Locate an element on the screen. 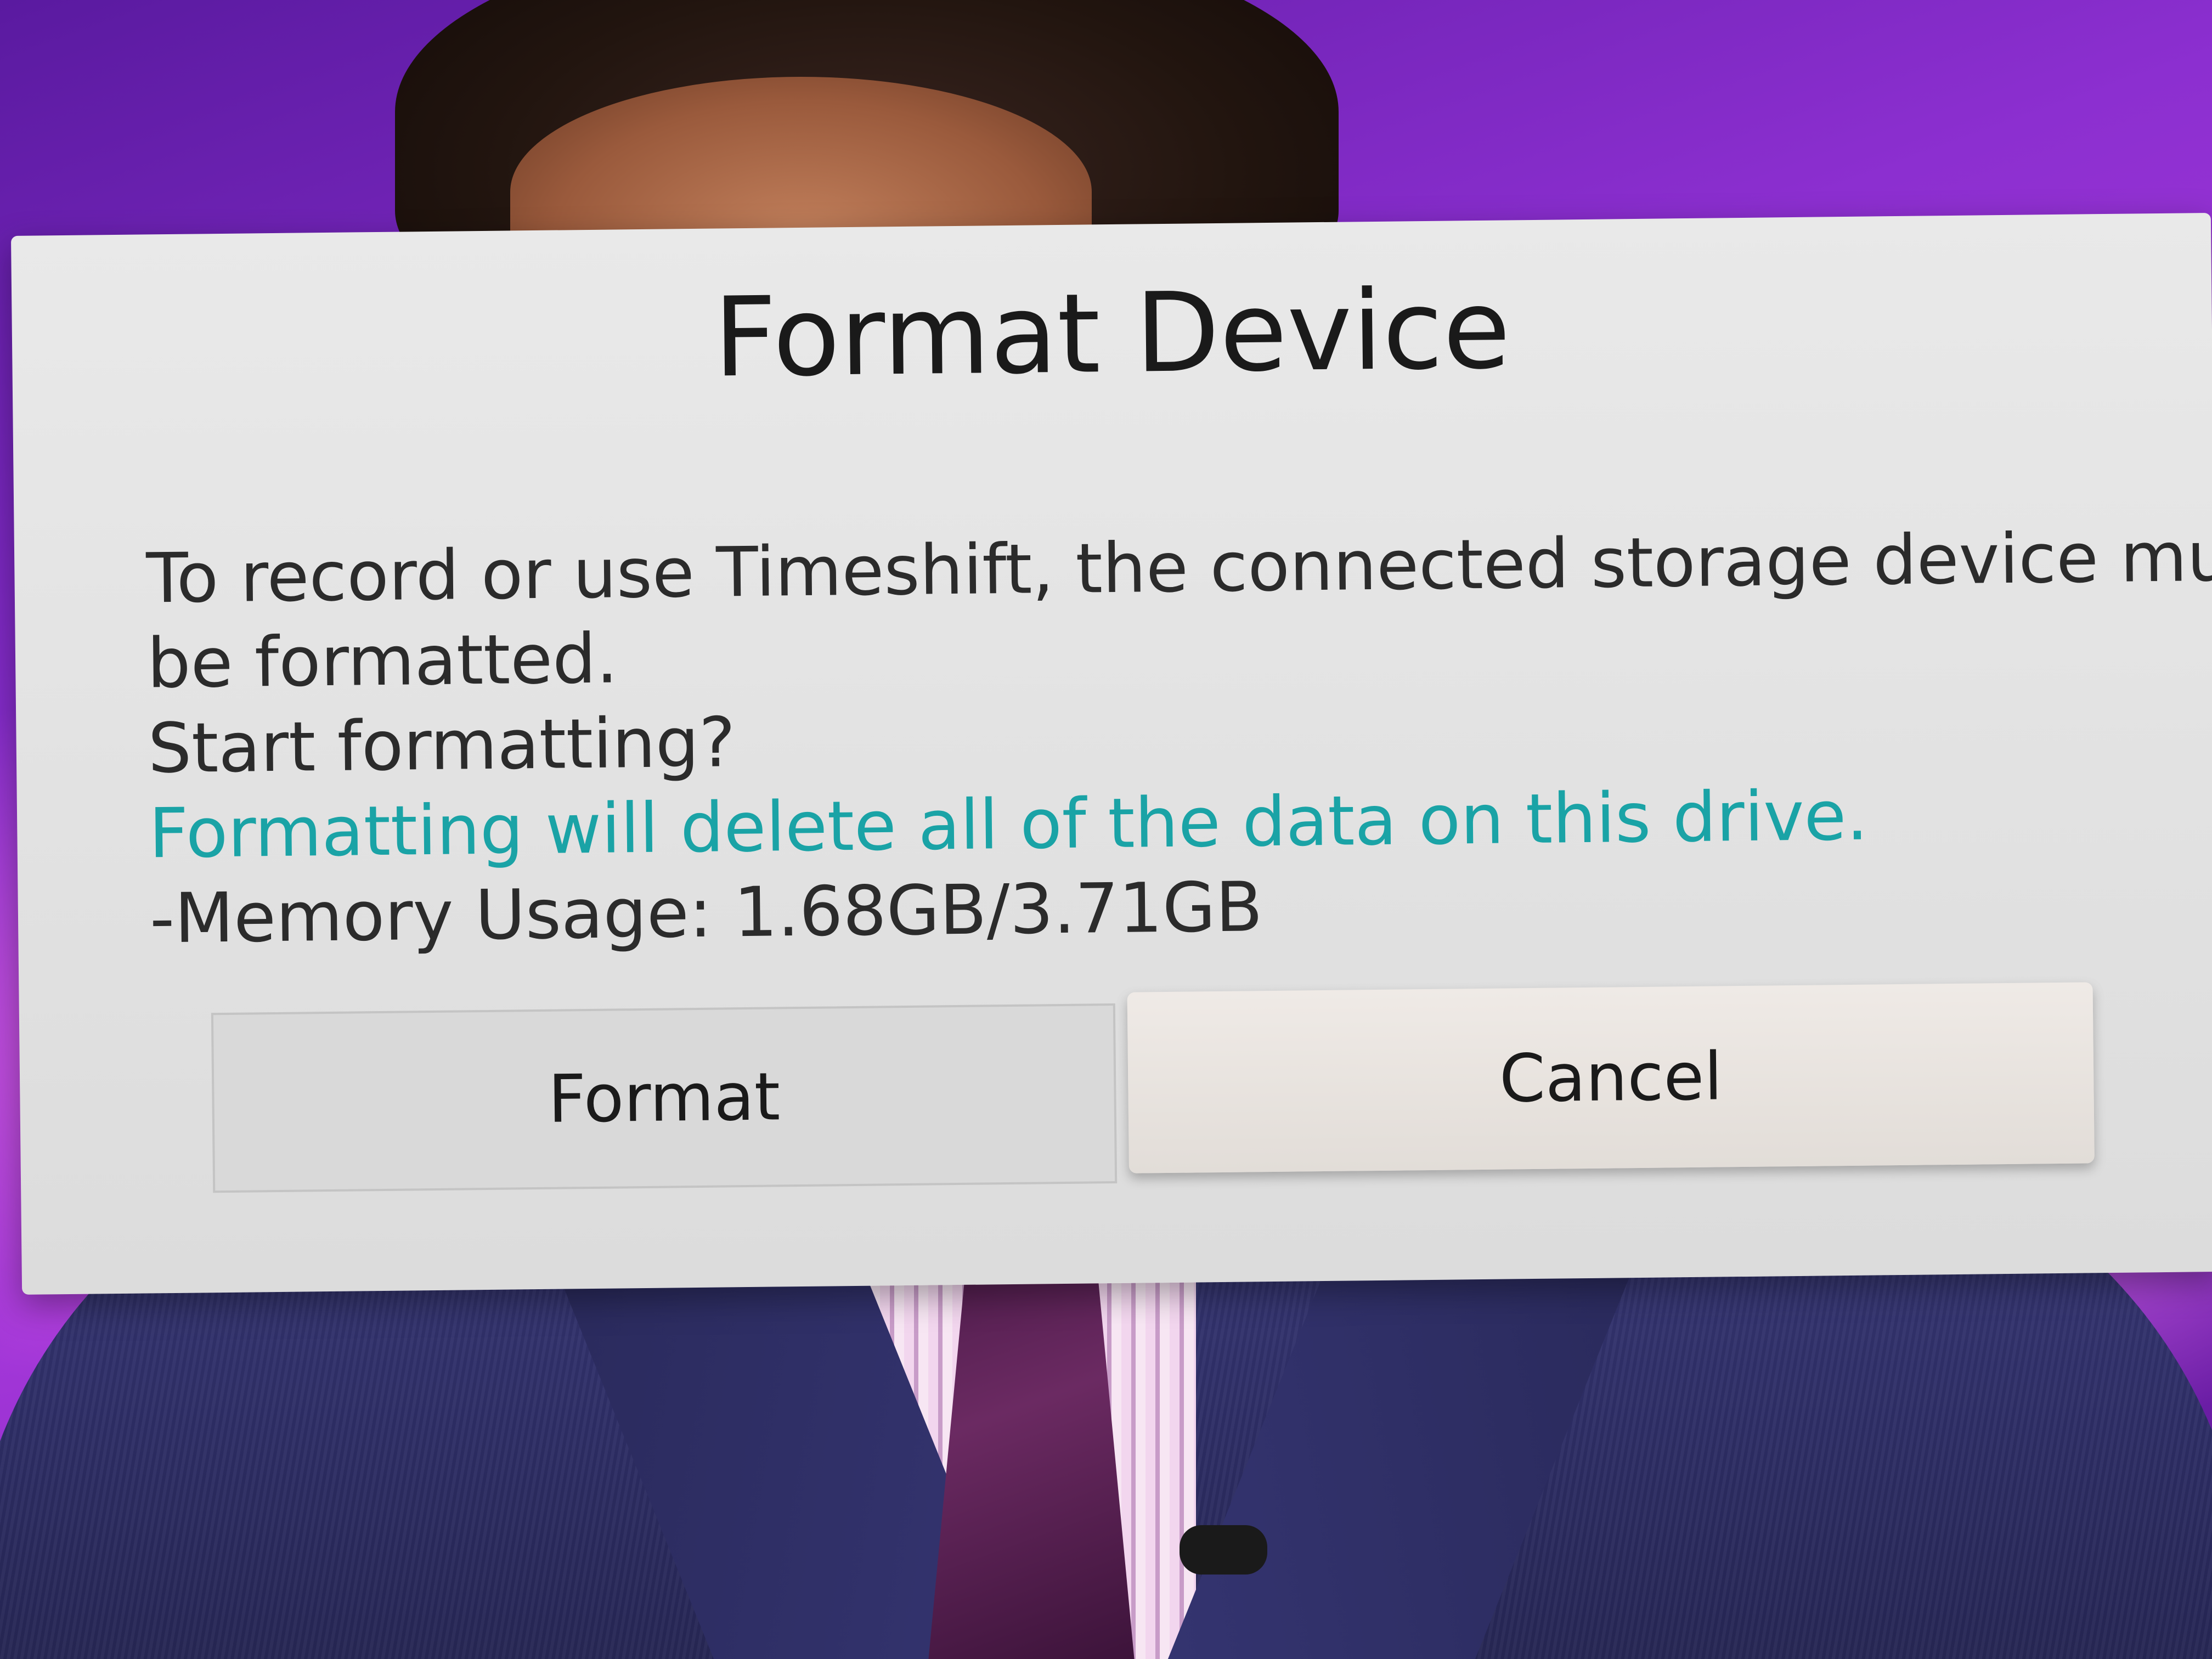 The width and height of the screenshot is (2212, 1659). format-button: Format is located at coordinates (665, 1098).